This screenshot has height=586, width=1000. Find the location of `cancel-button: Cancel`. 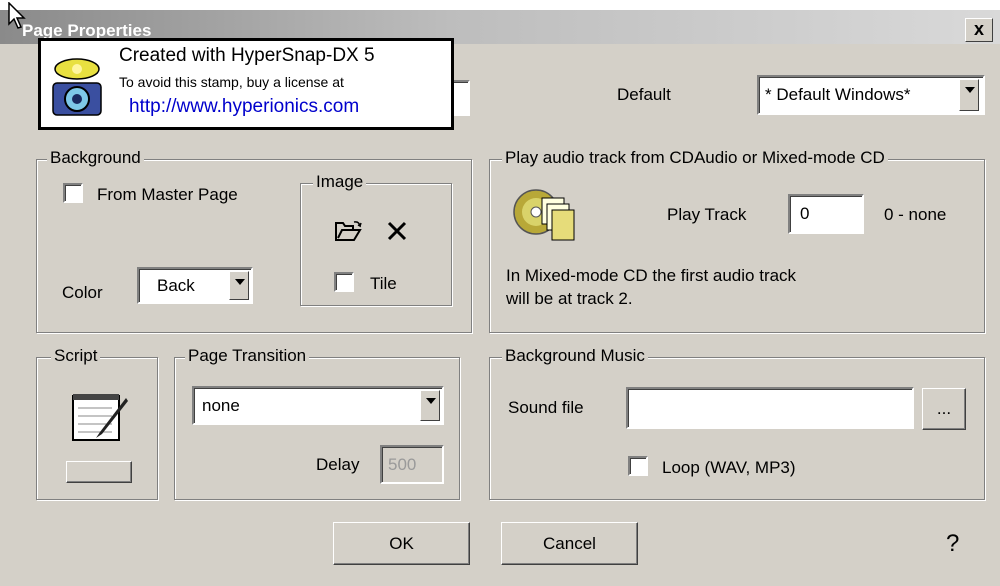

cancel-button: Cancel is located at coordinates (569, 543).